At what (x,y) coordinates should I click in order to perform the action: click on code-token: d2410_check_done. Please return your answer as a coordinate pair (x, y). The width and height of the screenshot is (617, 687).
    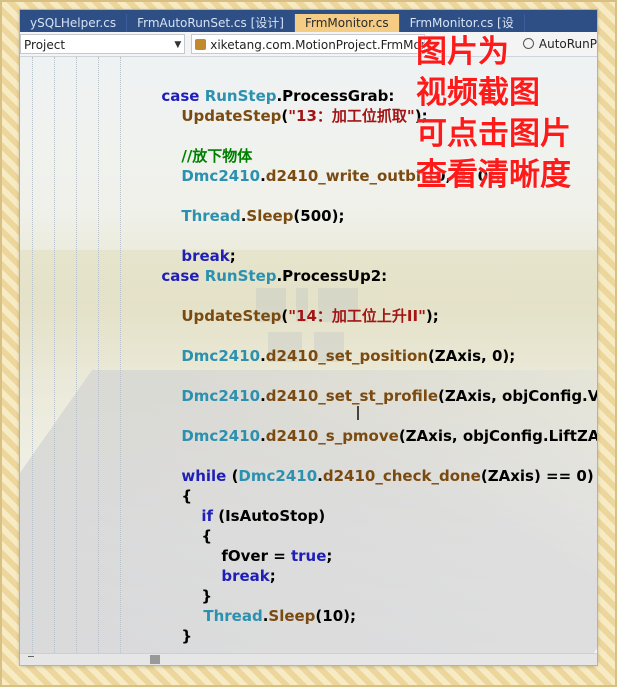
    Looking at the image, I should click on (401, 476).